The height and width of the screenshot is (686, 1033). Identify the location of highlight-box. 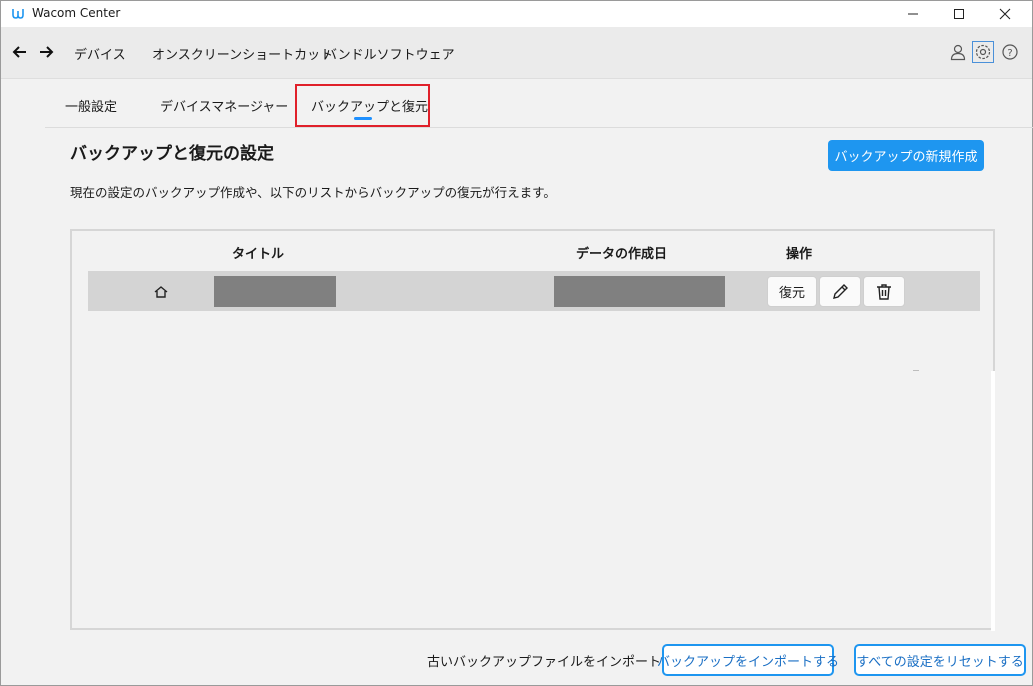
(362, 105).